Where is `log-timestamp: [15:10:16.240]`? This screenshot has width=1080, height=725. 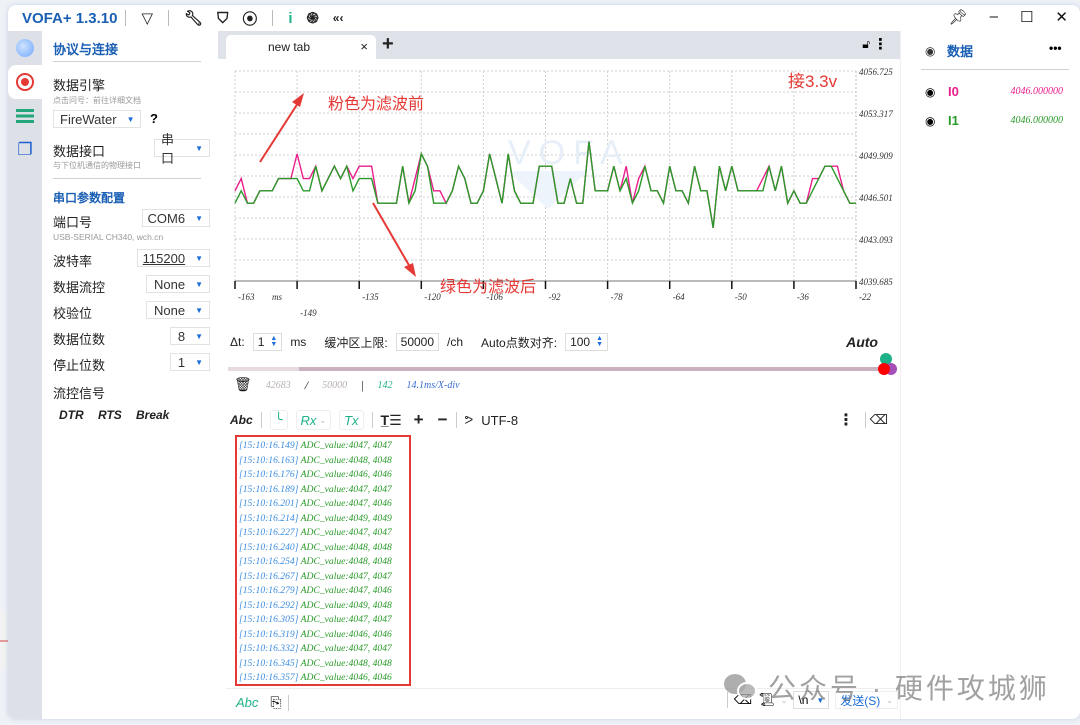 log-timestamp: [15:10:16.240] is located at coordinates (269, 547).